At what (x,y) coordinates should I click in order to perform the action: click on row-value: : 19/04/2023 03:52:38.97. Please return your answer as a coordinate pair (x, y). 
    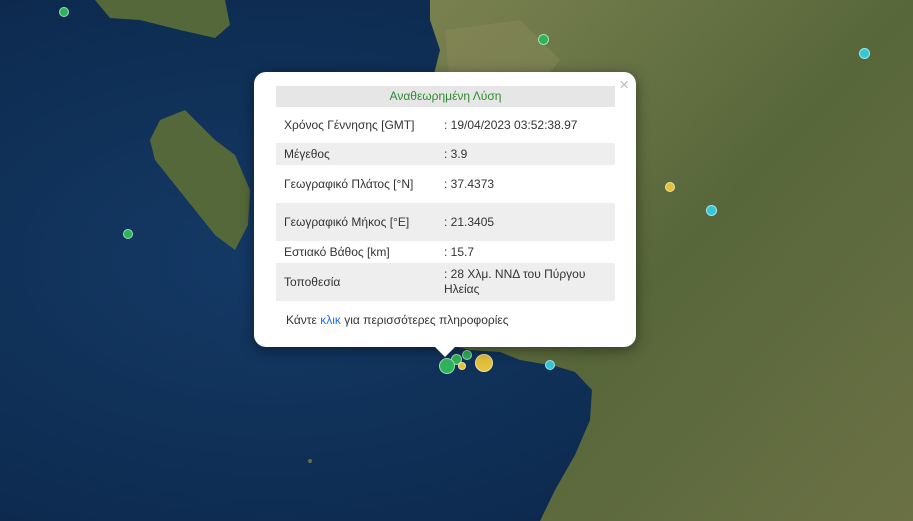
    Looking at the image, I should click on (511, 124).